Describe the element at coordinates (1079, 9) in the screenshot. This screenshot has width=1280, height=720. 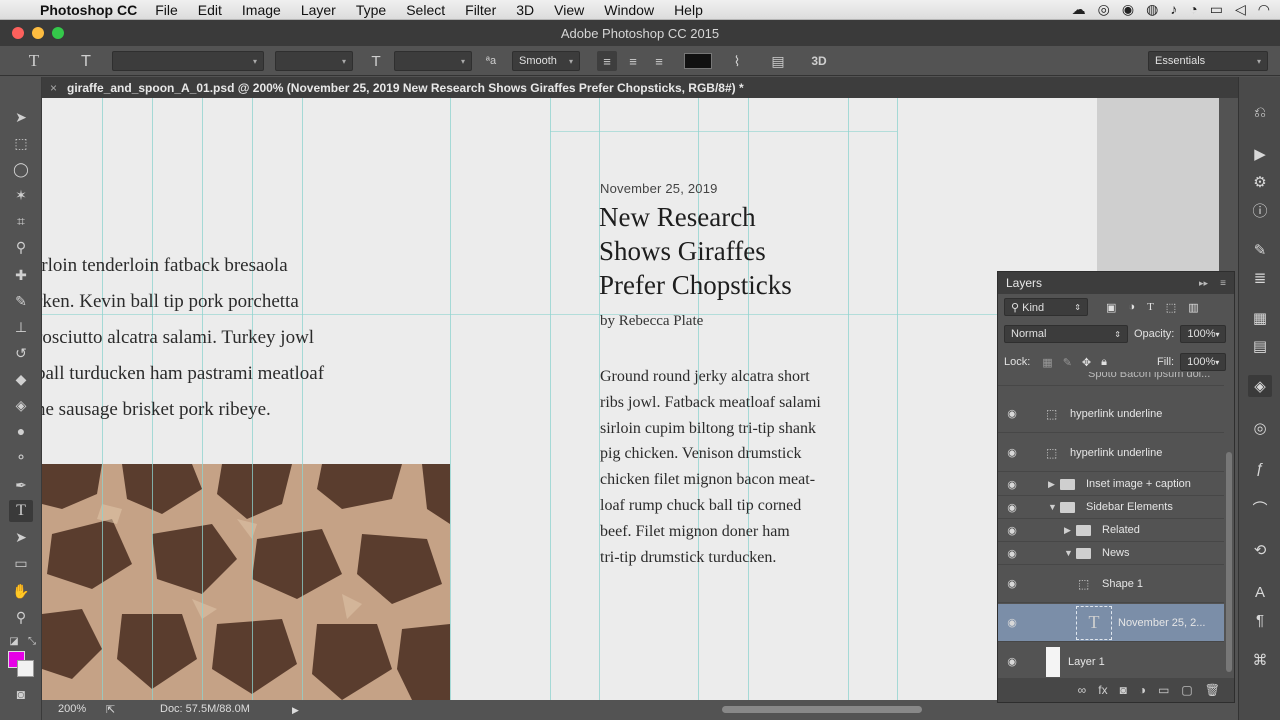
I see `creative-cloud-icon: ☁` at that location.